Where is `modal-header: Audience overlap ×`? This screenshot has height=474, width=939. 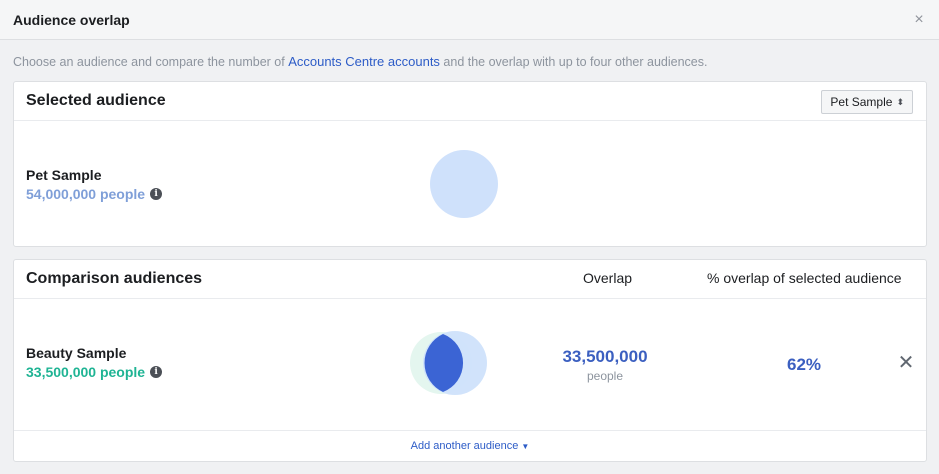
modal-header: Audience overlap × is located at coordinates (469, 20).